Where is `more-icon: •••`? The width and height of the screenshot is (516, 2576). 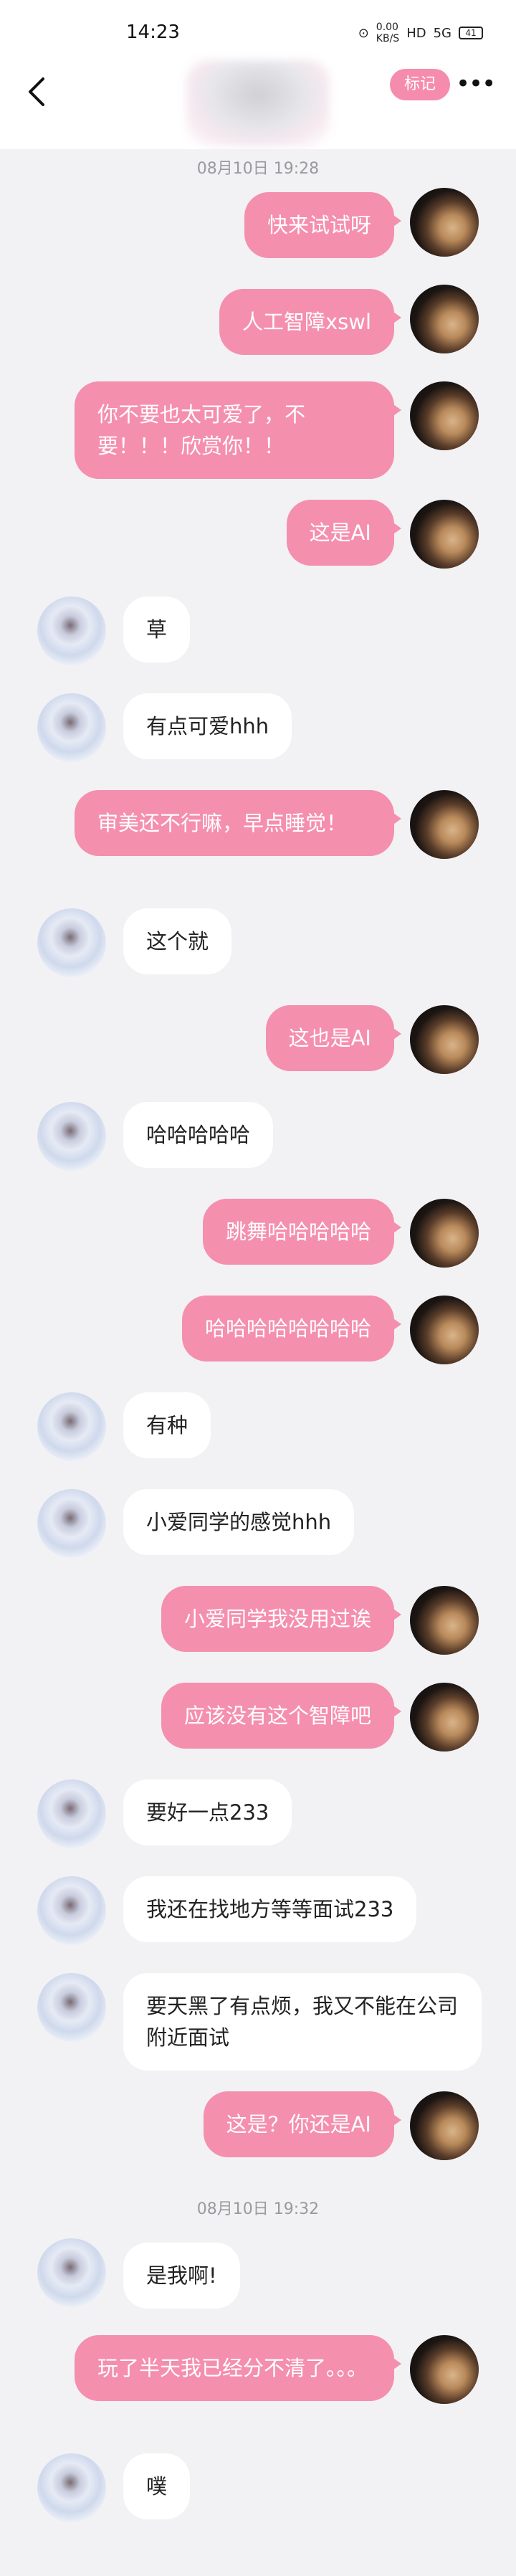
more-icon: ••• is located at coordinates (476, 84).